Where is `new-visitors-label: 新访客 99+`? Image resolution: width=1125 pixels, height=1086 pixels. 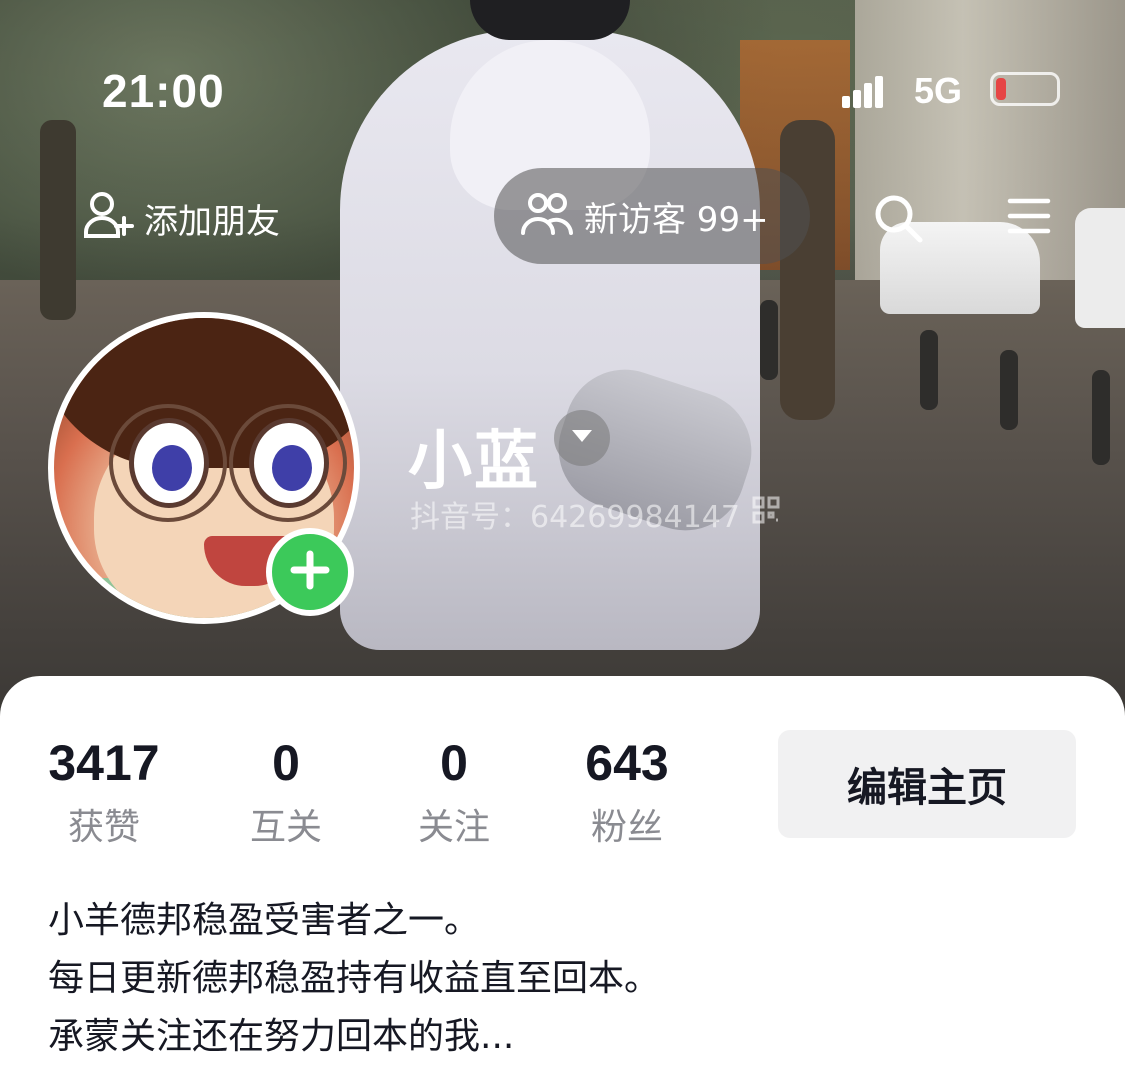 new-visitors-label: 新访客 99+ is located at coordinates (676, 219).